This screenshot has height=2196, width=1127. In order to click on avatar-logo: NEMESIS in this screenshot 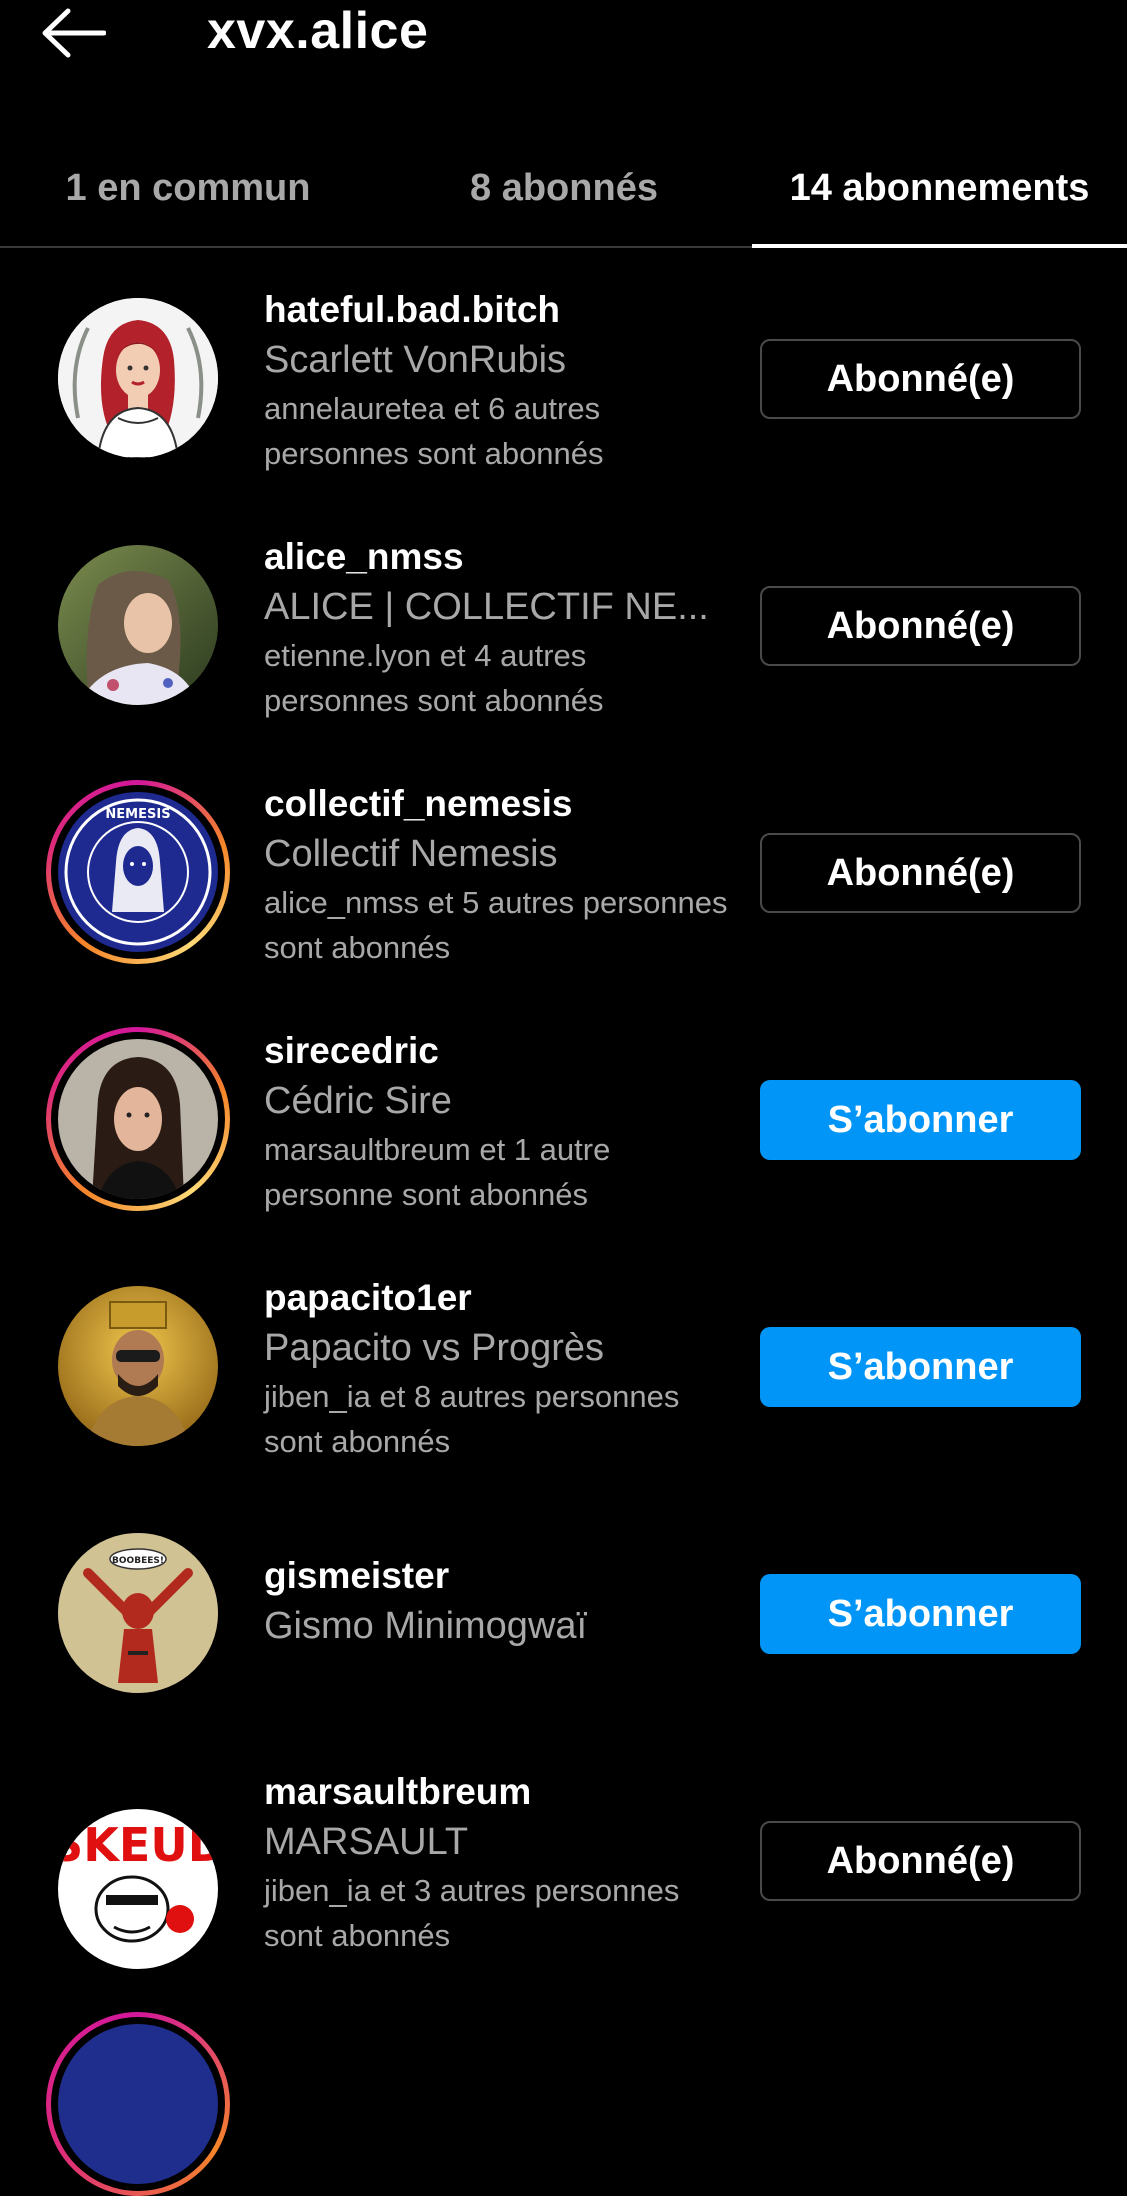, I will do `click(138, 872)`.